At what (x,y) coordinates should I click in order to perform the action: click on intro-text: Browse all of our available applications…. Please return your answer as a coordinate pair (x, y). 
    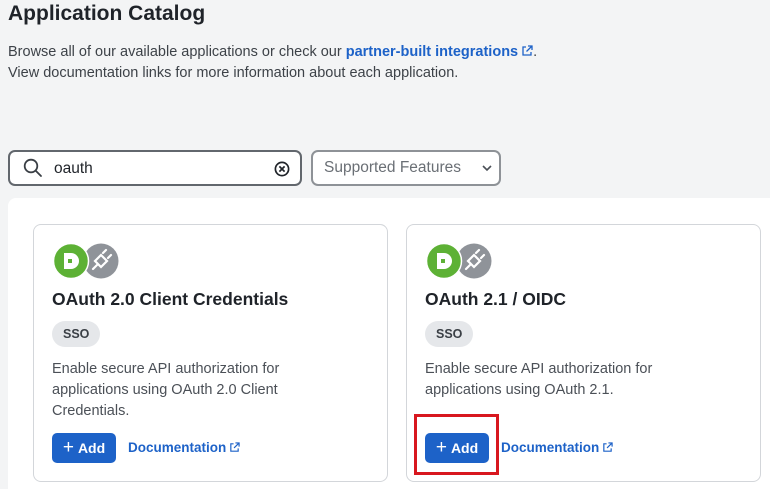
    Looking at the image, I should click on (272, 63).